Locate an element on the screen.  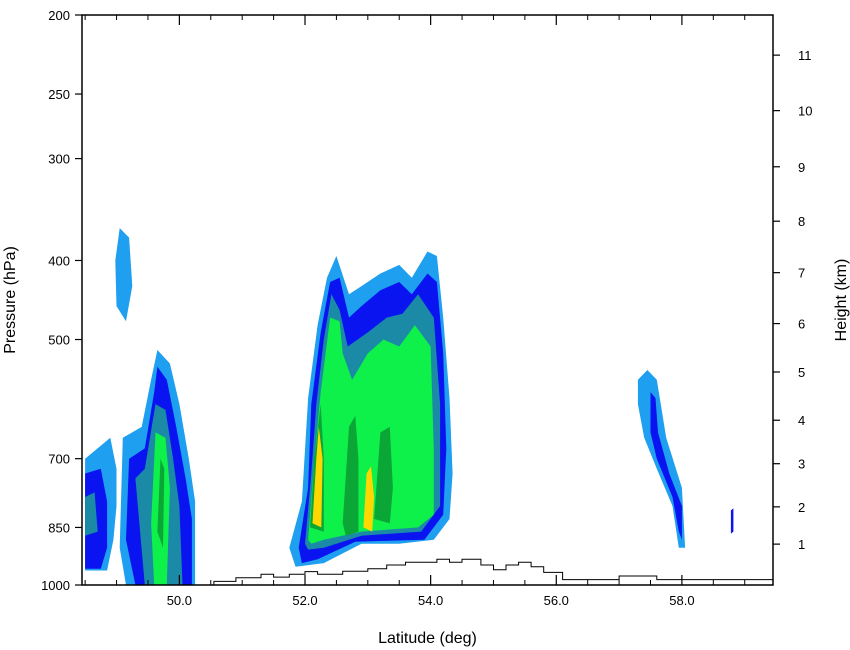
x-tick-label: 52.0 is located at coordinates (304, 600).